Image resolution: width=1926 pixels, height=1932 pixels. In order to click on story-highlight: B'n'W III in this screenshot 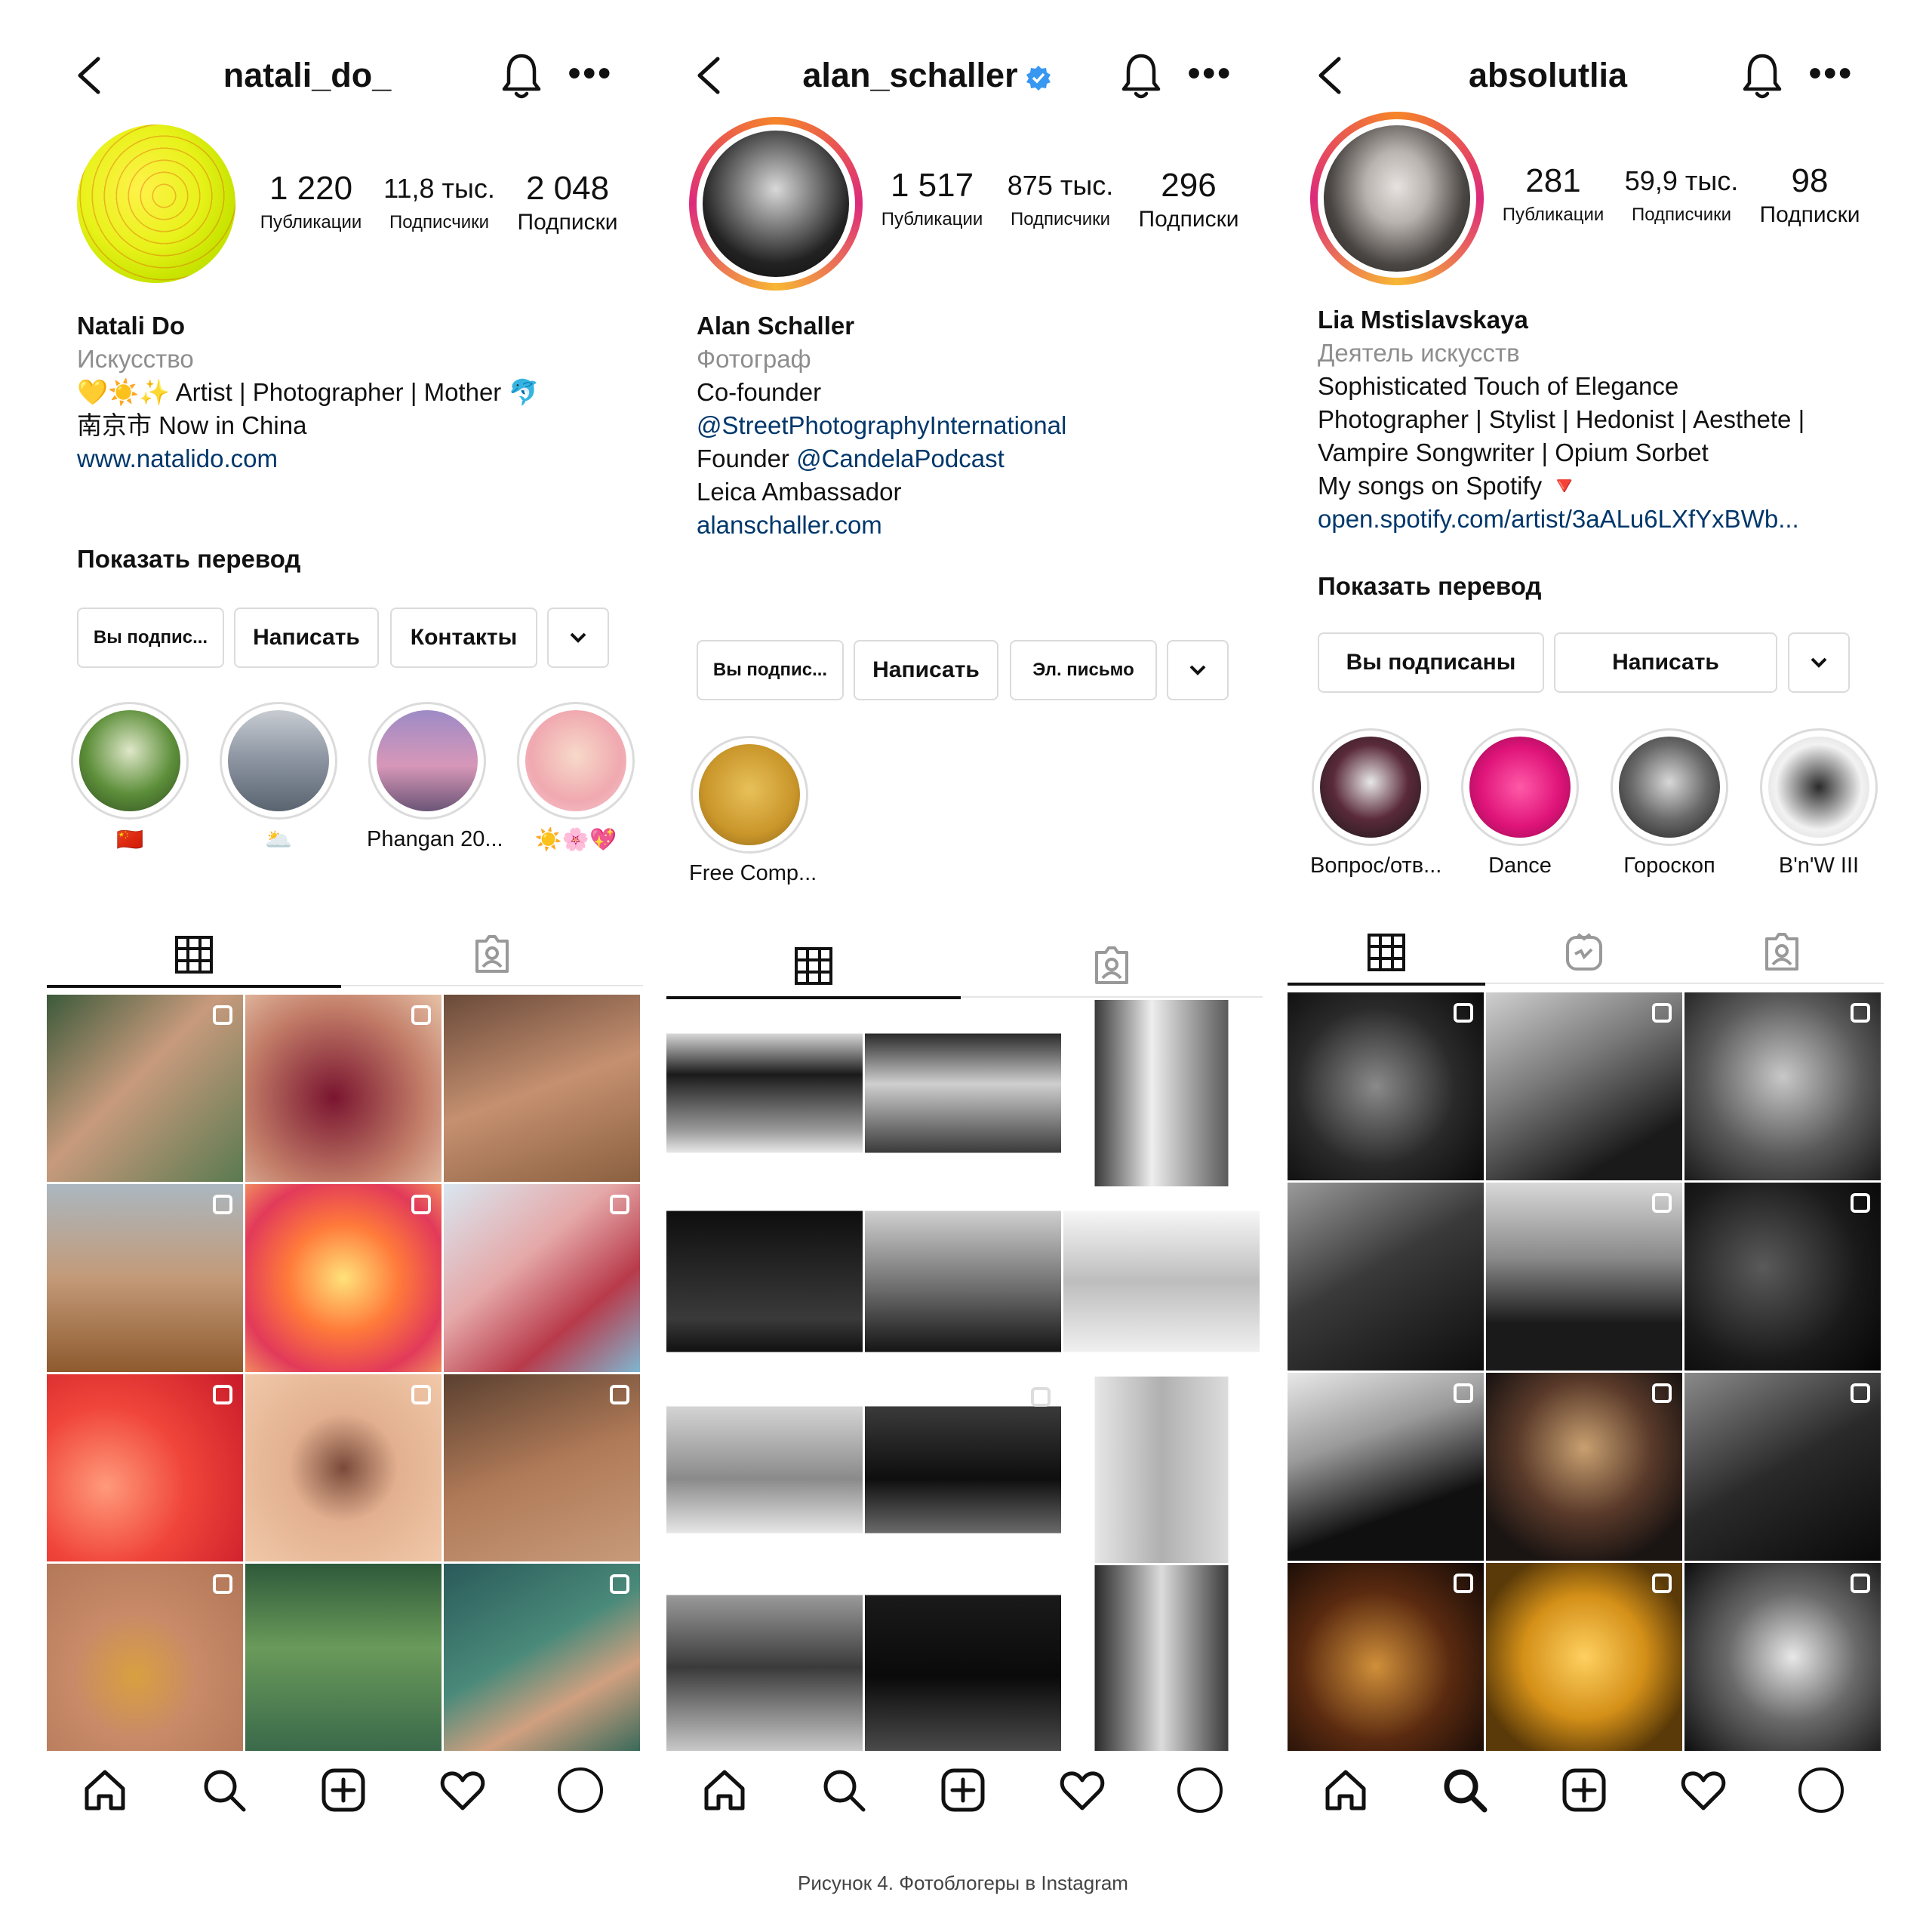, I will do `click(1818, 803)`.